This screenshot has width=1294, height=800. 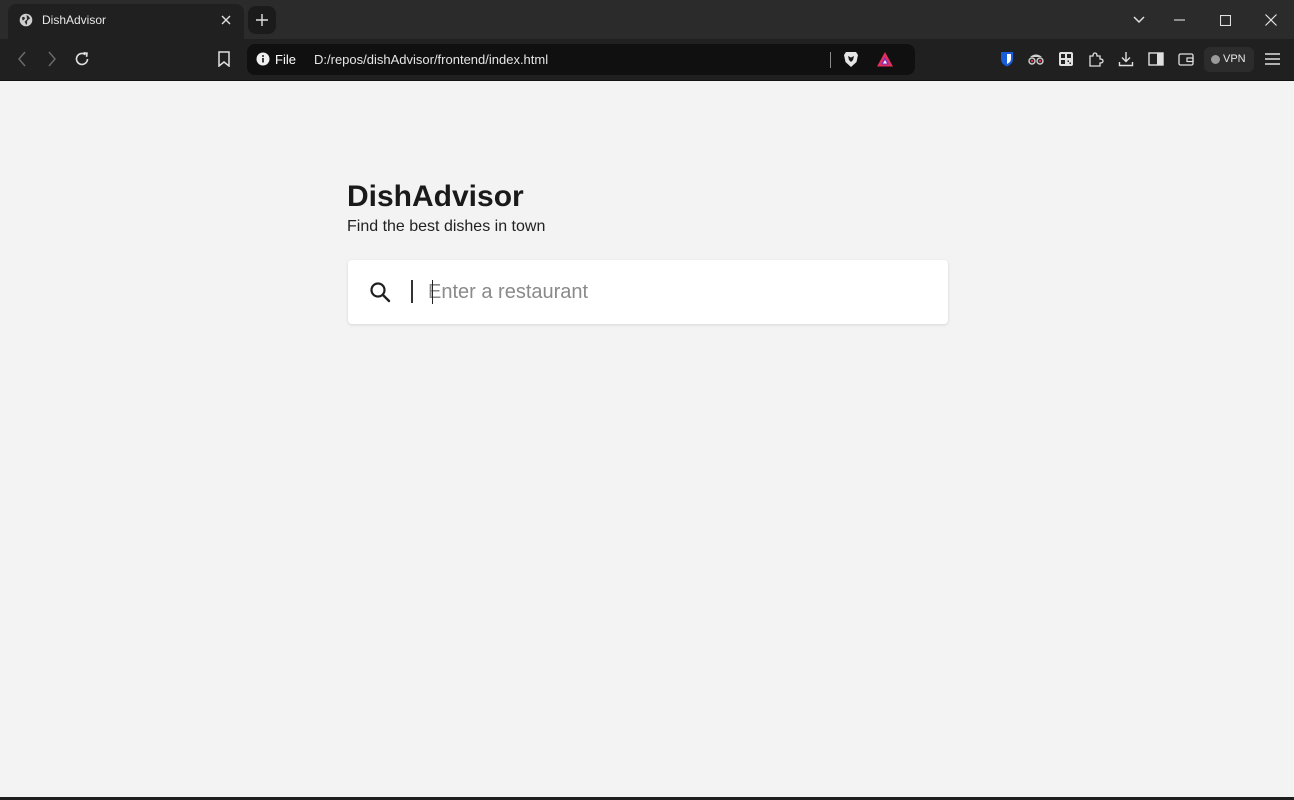 I want to click on new-tab-button, so click(x=262, y=20).